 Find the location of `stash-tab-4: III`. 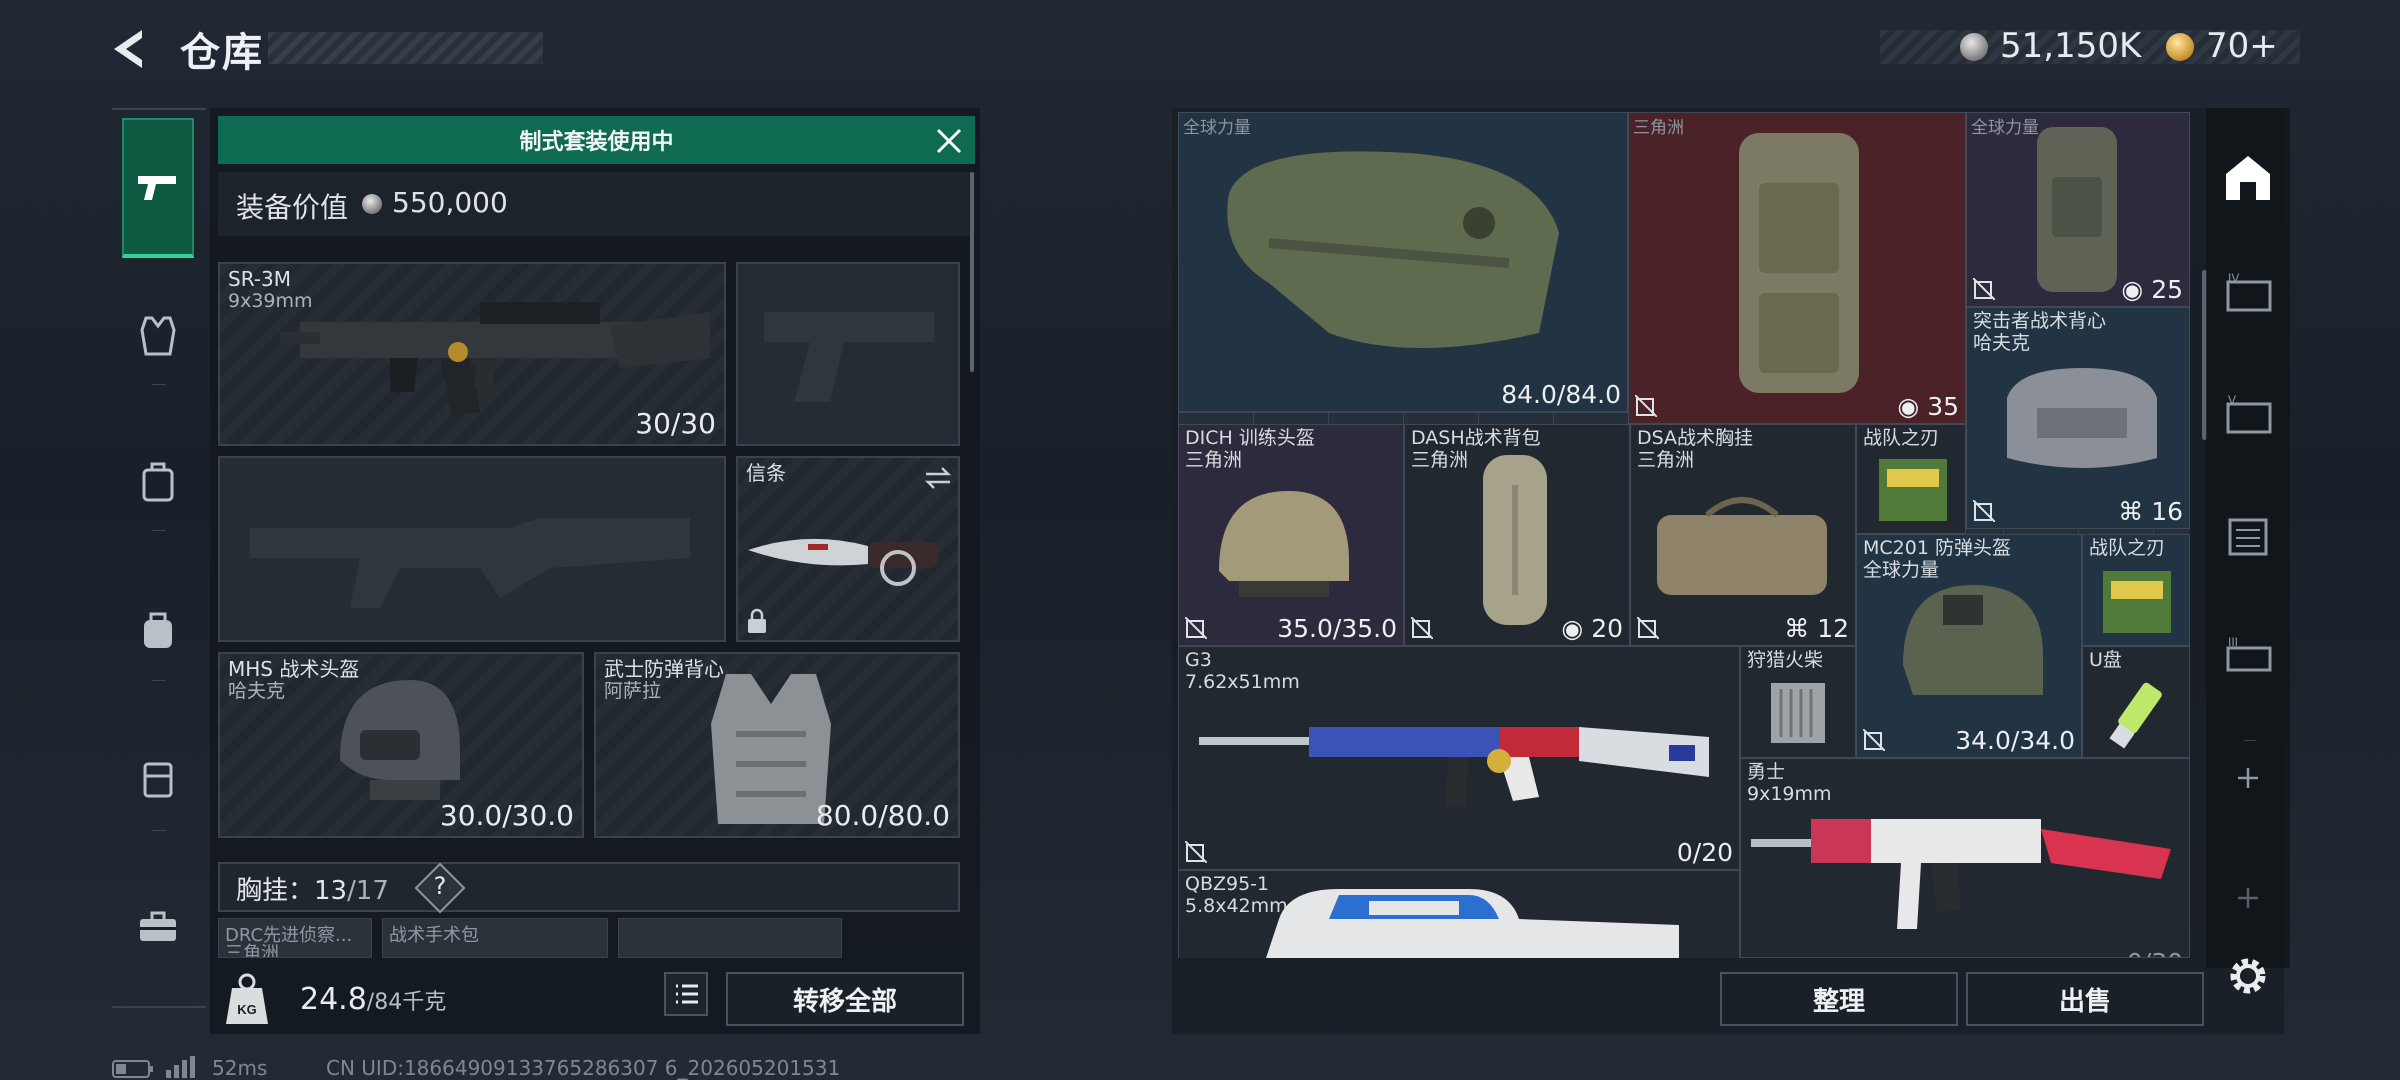

stash-tab-4: III is located at coordinates (2248, 656).